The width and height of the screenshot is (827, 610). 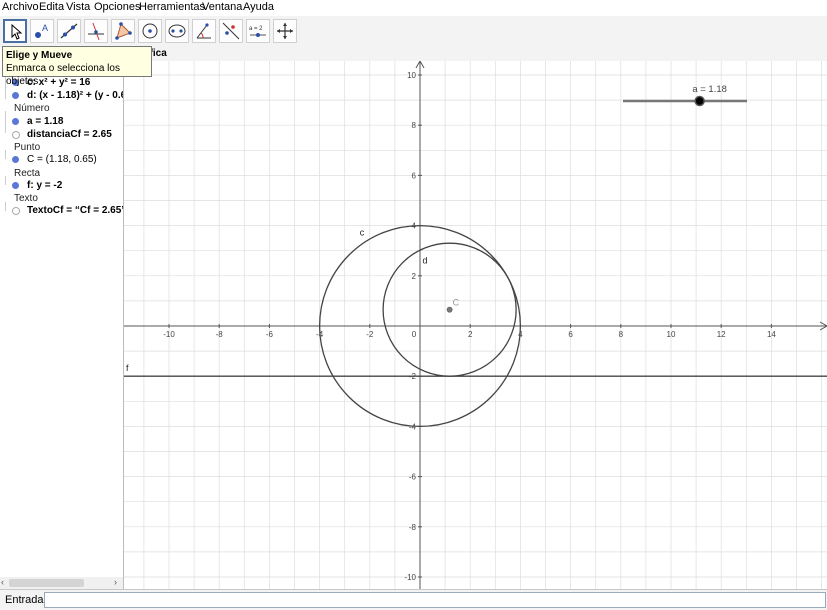 I want to click on scroll-left-icon: ‹, so click(x=2, y=582).